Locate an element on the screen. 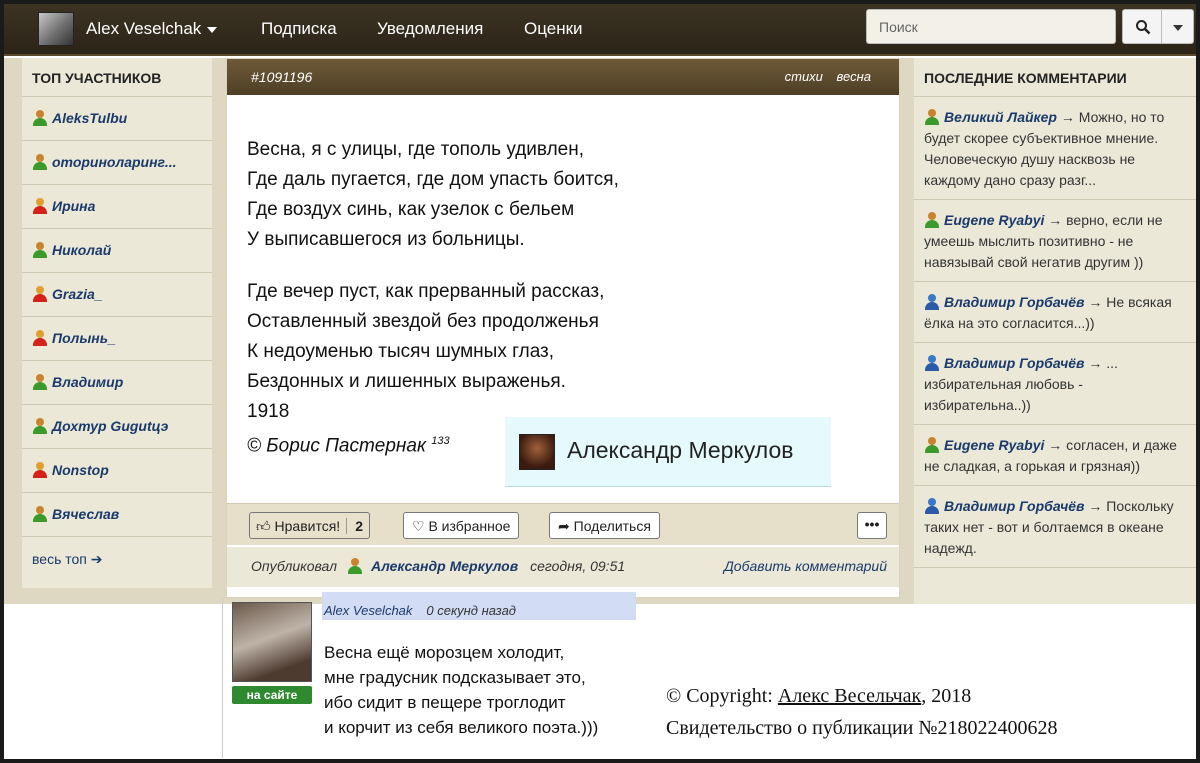 Image resolution: width=1200 pixels, height=763 pixels. tag-link: весна is located at coordinates (854, 76).